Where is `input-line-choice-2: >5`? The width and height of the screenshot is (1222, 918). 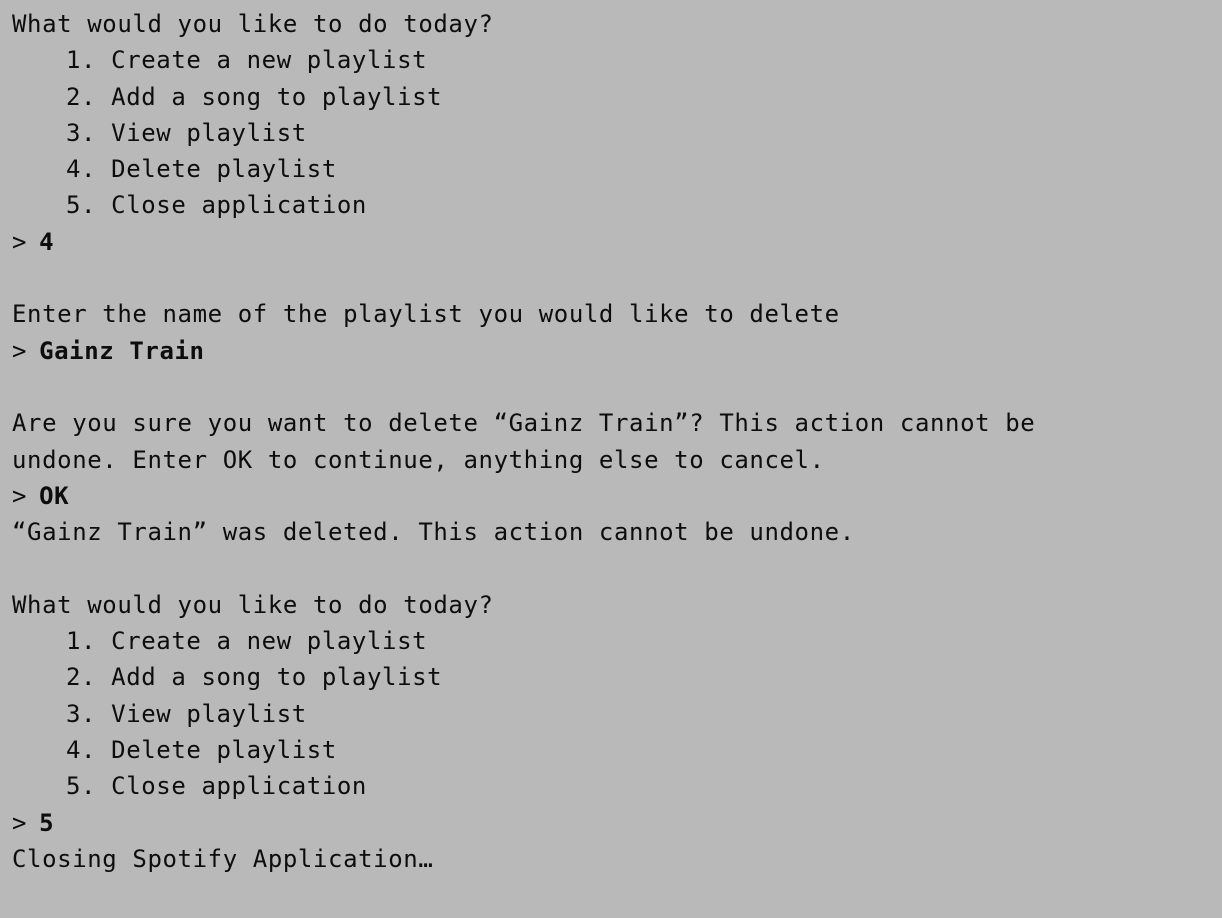
input-line-choice-2: >5 is located at coordinates (617, 823).